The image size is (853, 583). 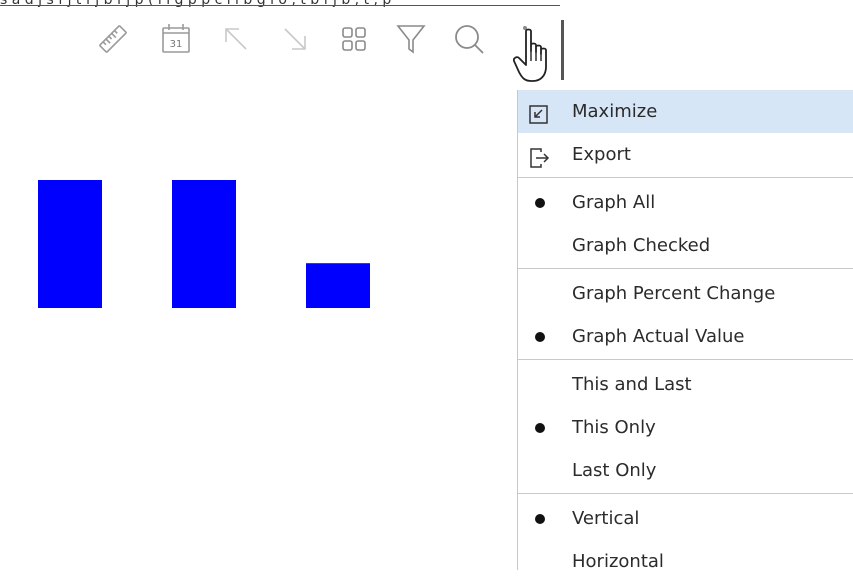 I want to click on search-icon, so click(x=469, y=39).